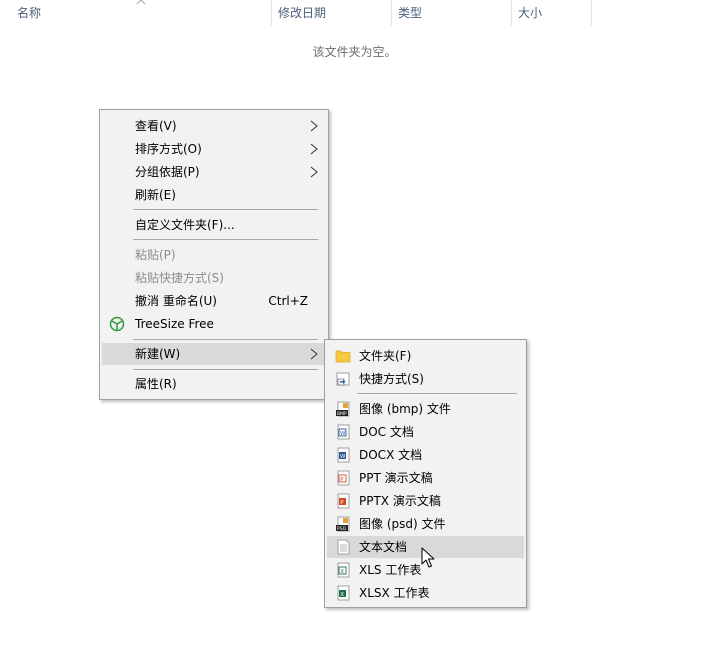 The height and width of the screenshot is (663, 709). I want to click on menu-item-paste: 粘贴(P), so click(214, 255).